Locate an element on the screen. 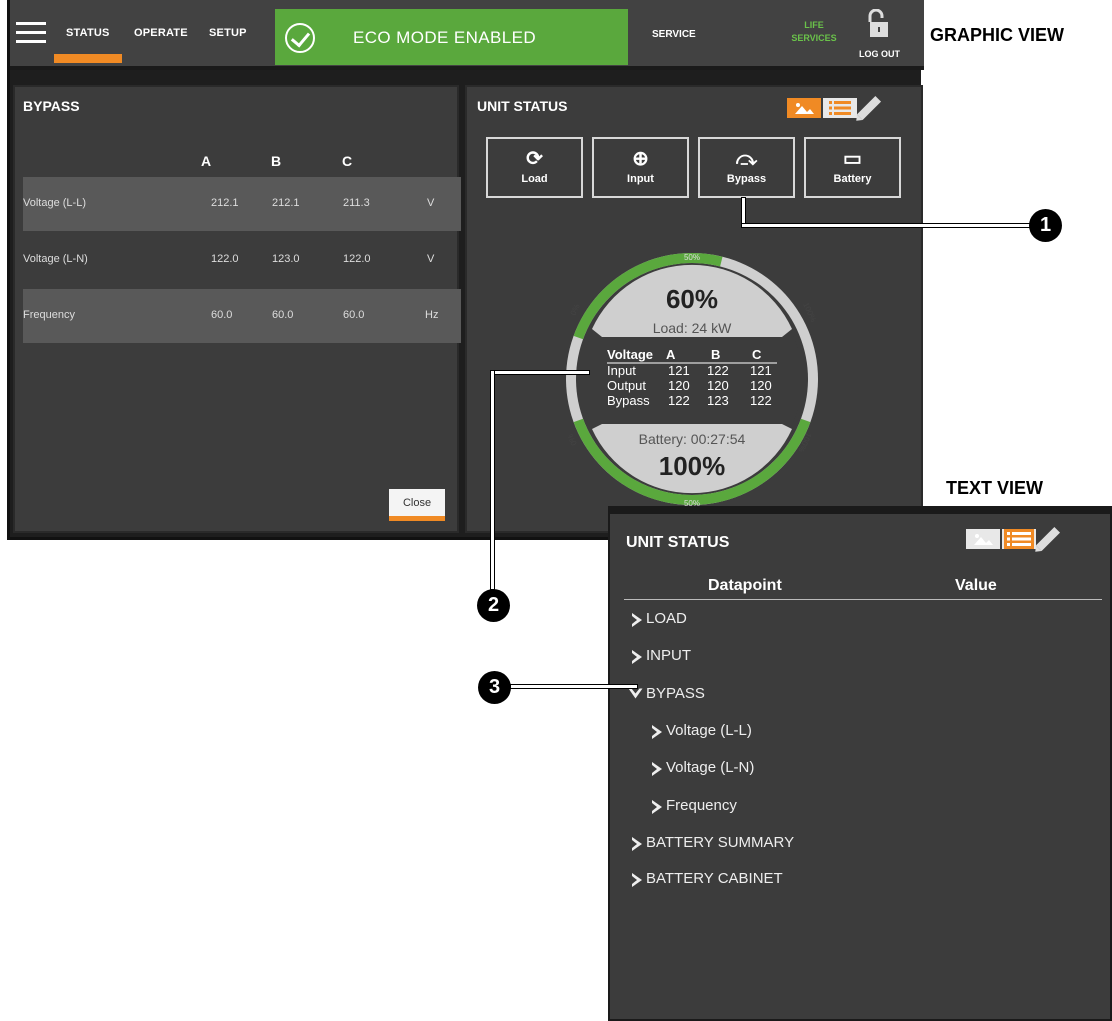 This screenshot has width=1112, height=1021. table-row: Voltage (L-L) 212.1 212.1 211.3 V is located at coordinates (242, 204).